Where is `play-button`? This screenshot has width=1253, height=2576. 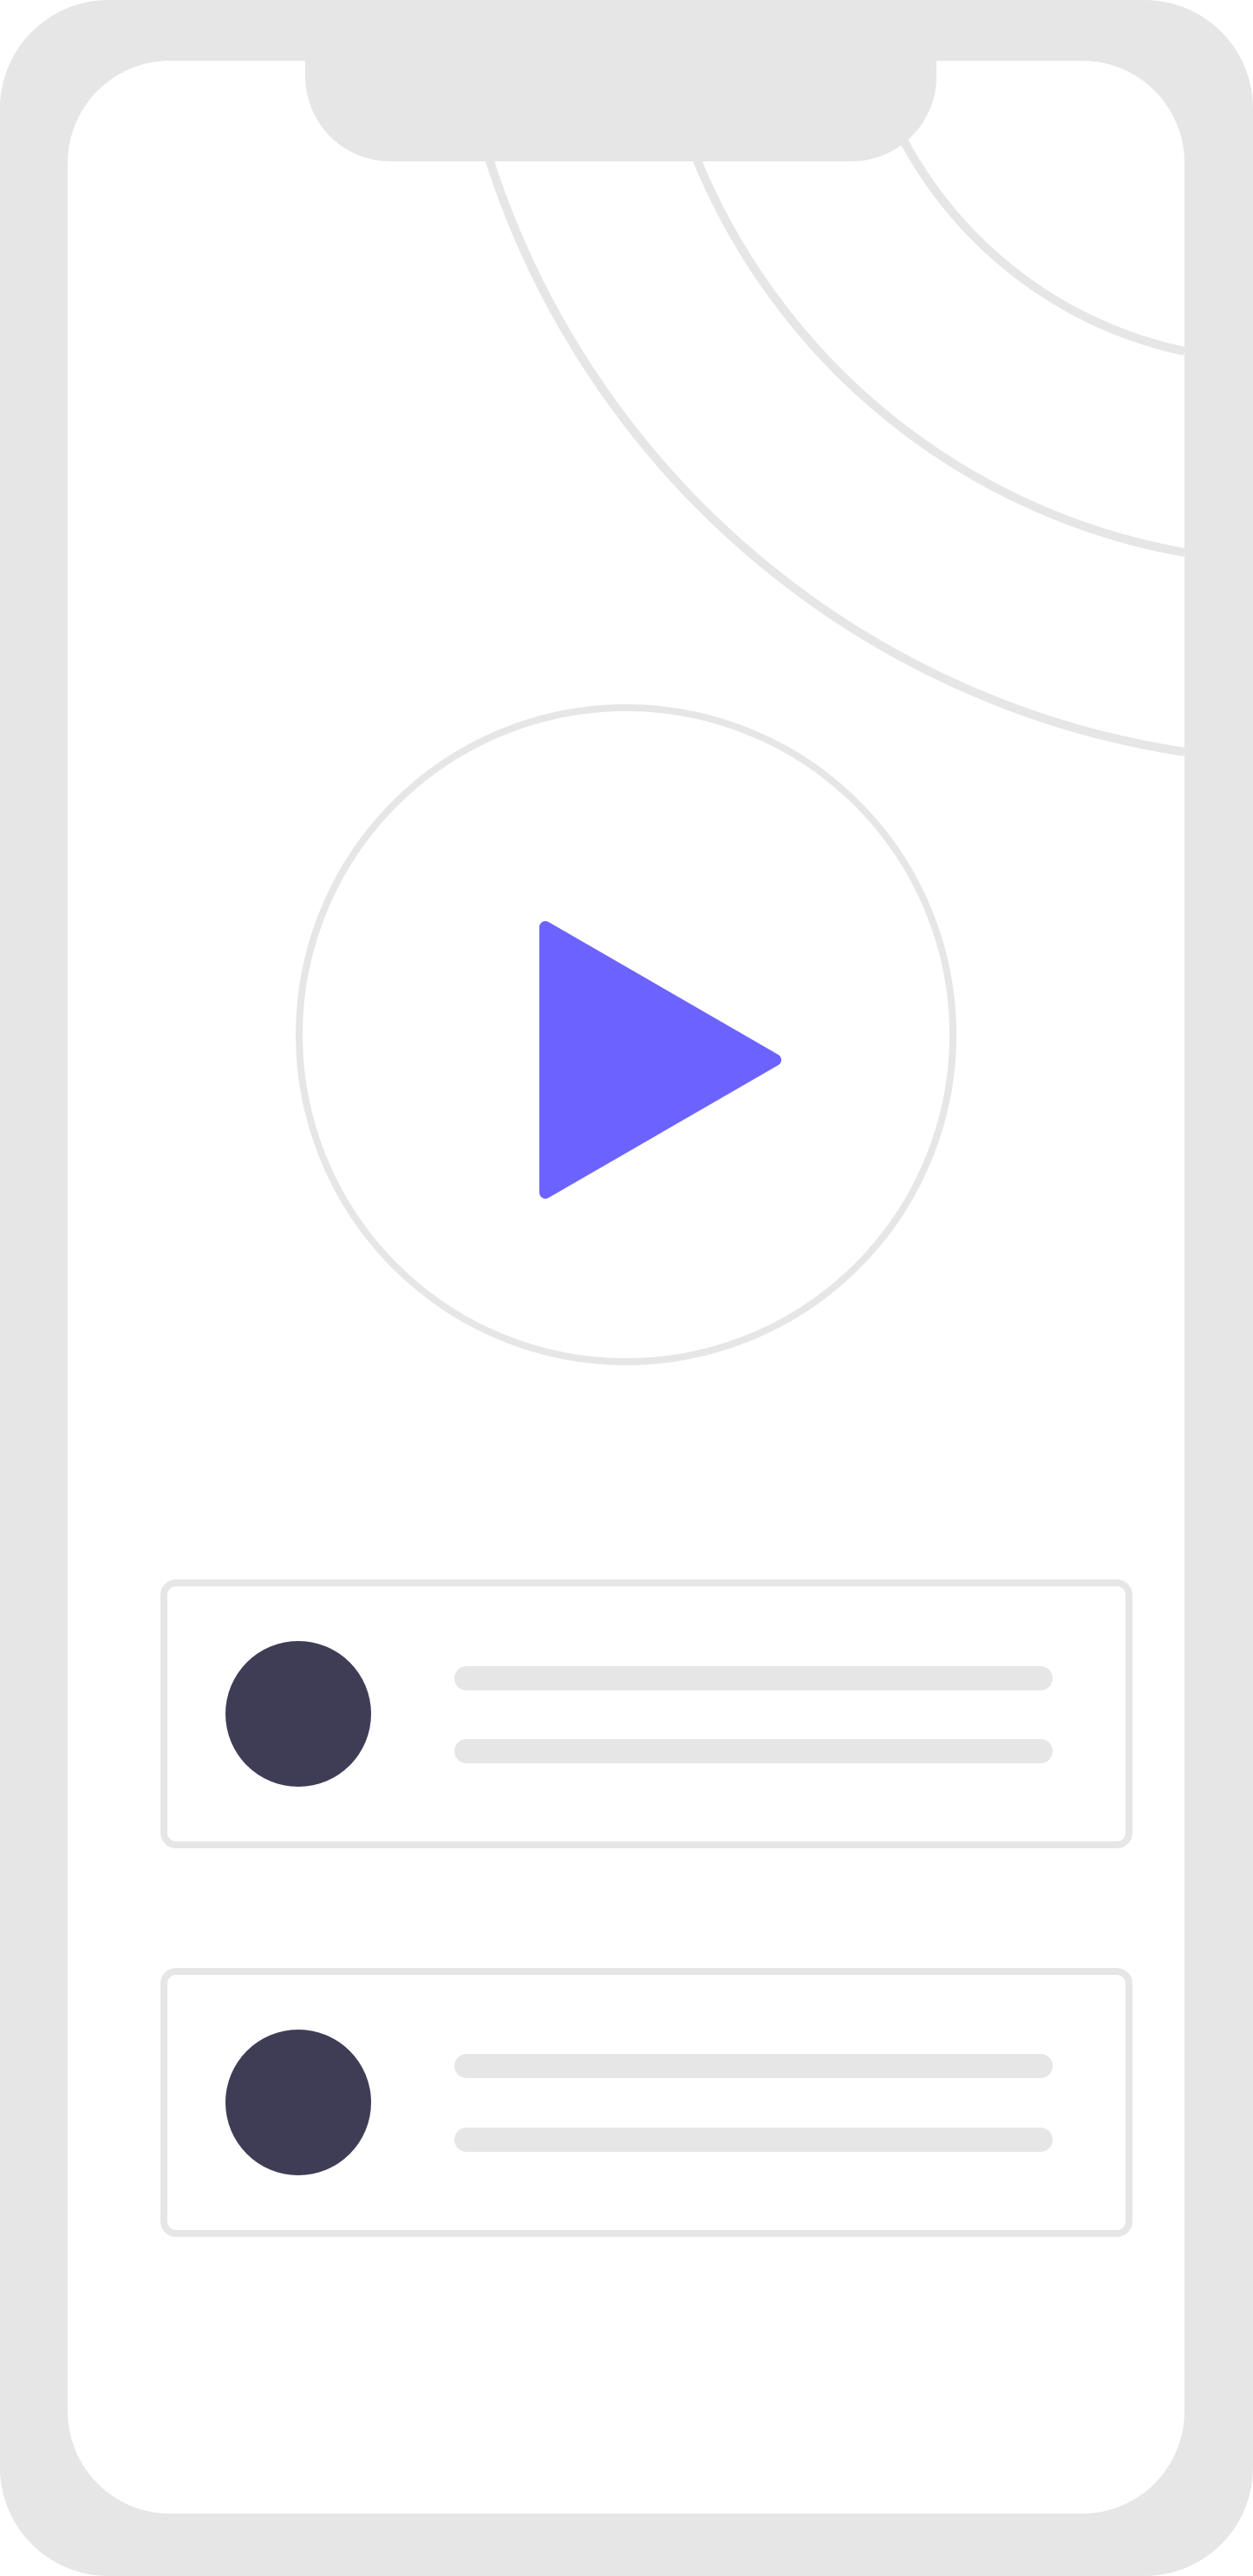 play-button is located at coordinates (626, 1034).